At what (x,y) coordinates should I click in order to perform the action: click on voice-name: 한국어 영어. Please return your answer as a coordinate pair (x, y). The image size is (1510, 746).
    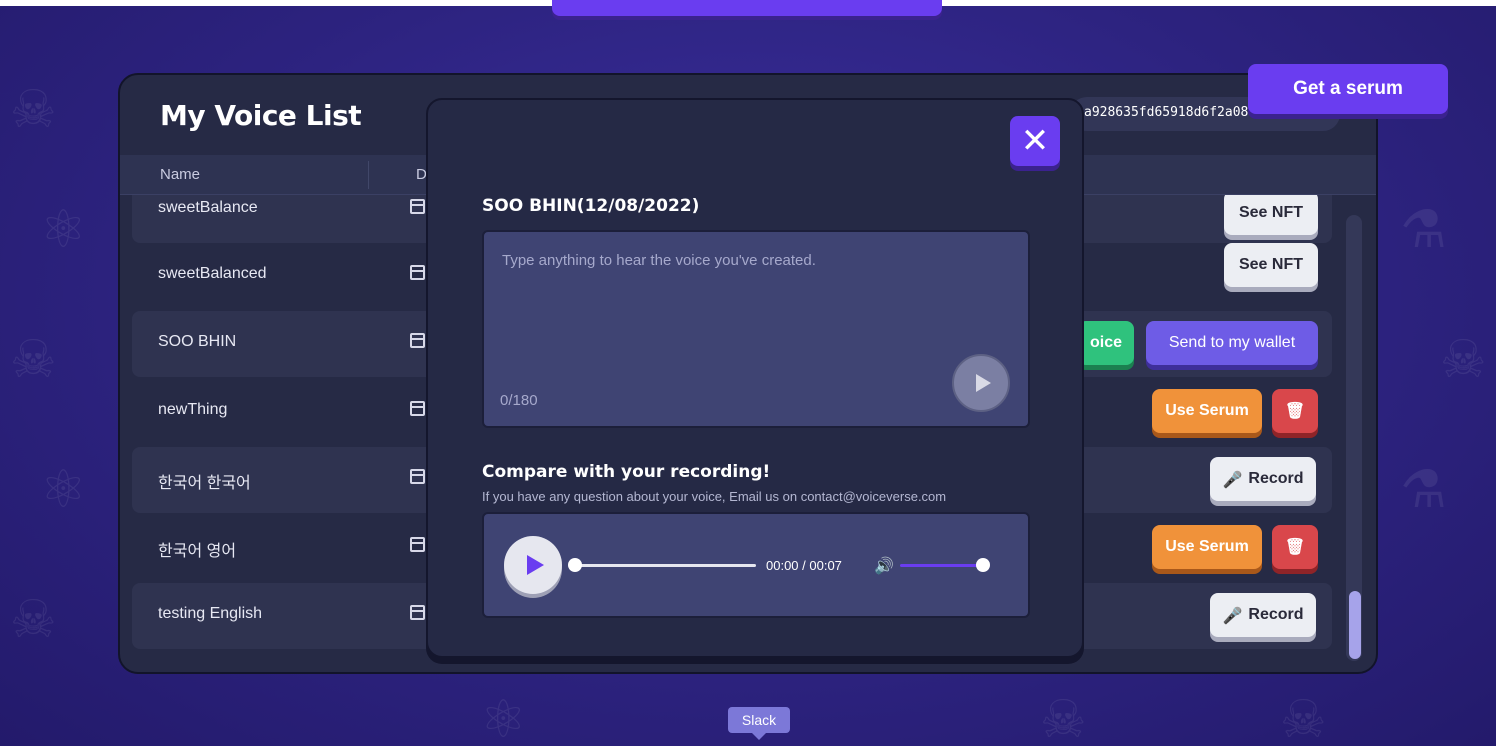
    Looking at the image, I should click on (197, 551).